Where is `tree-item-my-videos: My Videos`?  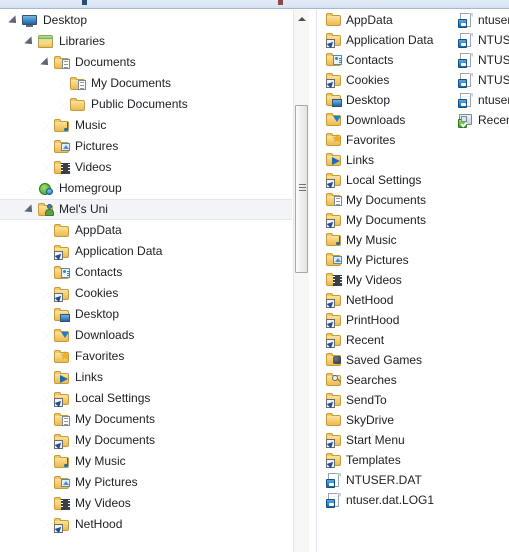 tree-item-my-videos: My Videos is located at coordinates (146, 503).